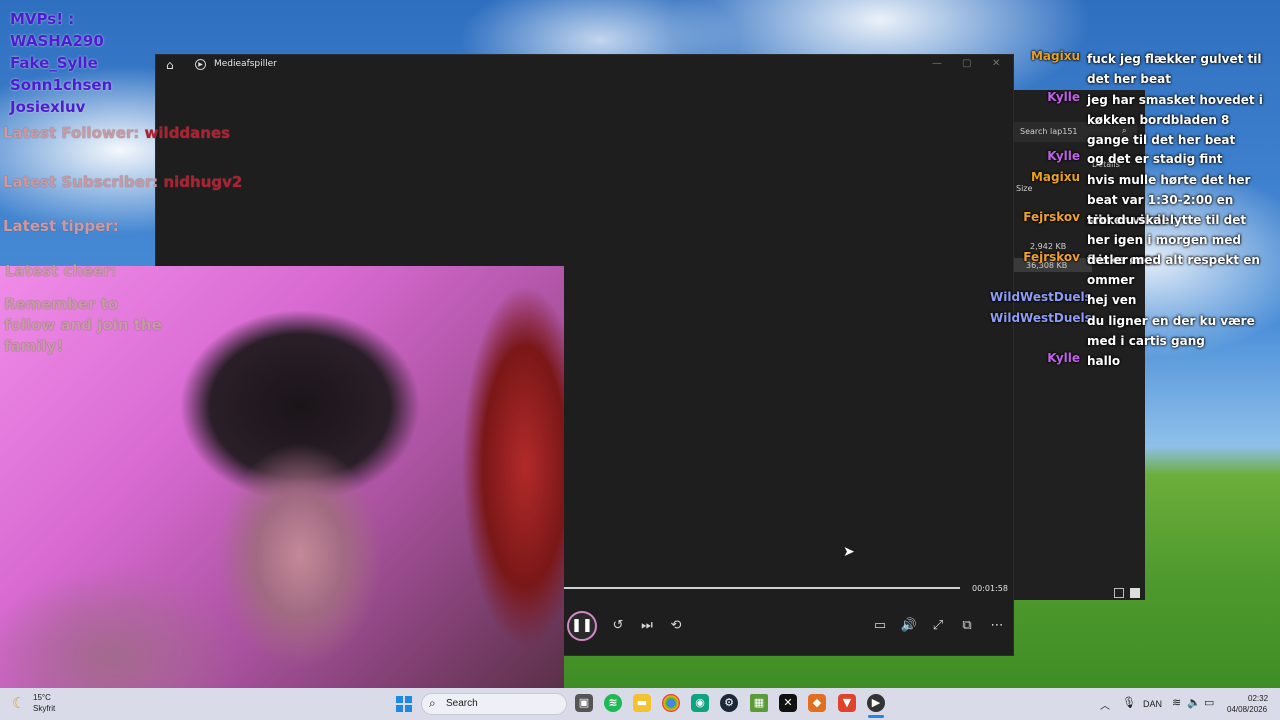 This screenshot has width=1280, height=720. Describe the element at coordinates (1129, 702) in the screenshot. I see `microphone-icon: 🎙` at that location.